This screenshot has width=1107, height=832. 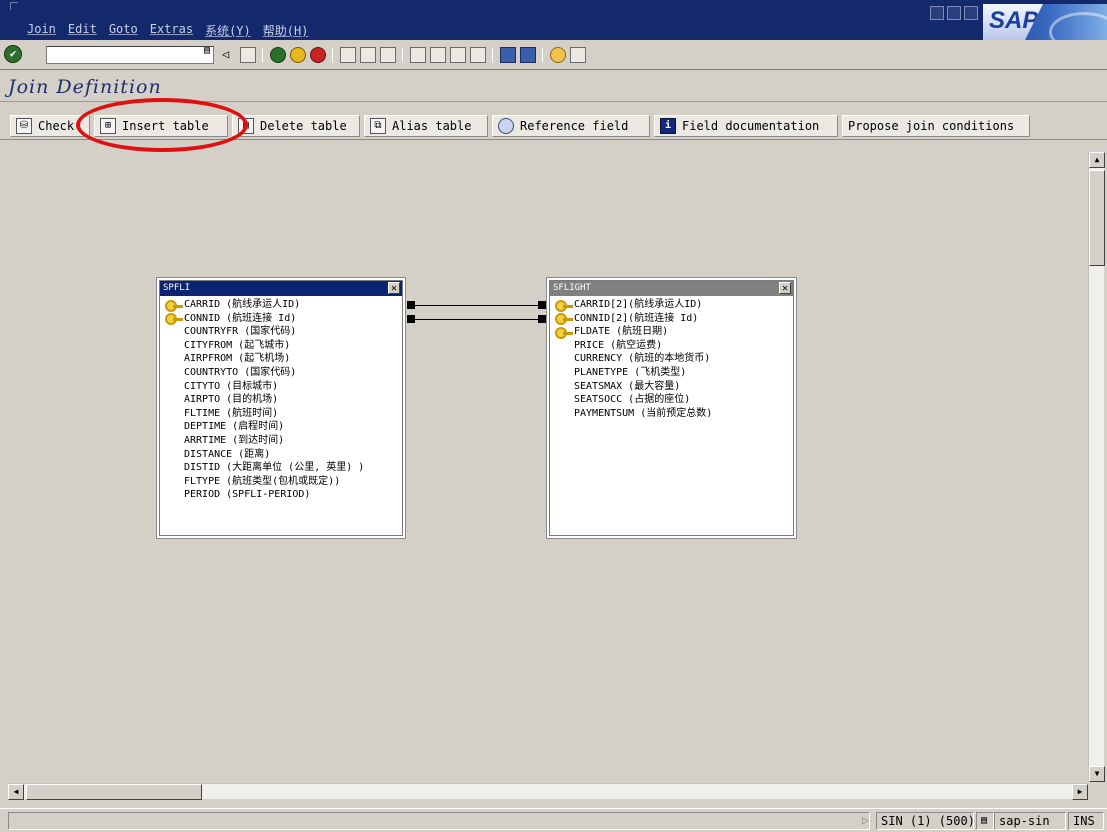 I want to click on menu-bar: Join Edit Goto Extras 系统(Y) 帮助(H) SAP, so click(x=553, y=20).